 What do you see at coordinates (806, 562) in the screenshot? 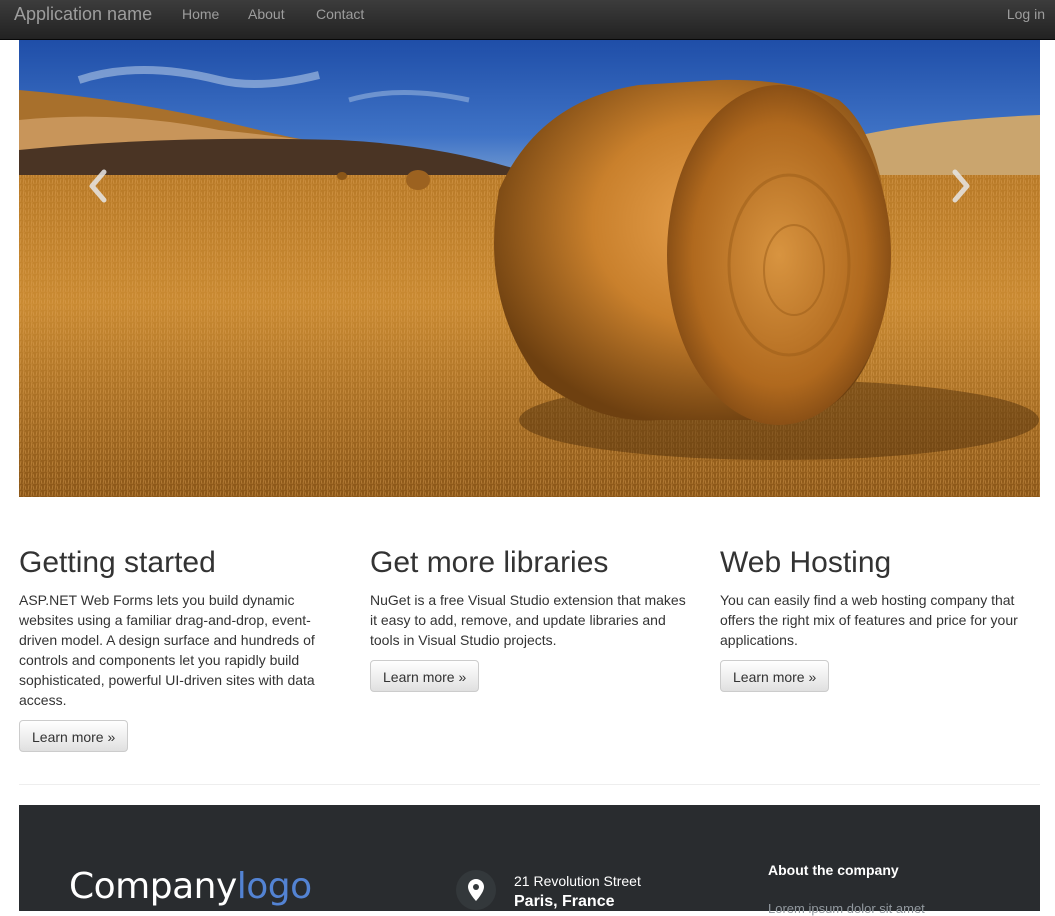
I see `column-title: Web Hosting` at bounding box center [806, 562].